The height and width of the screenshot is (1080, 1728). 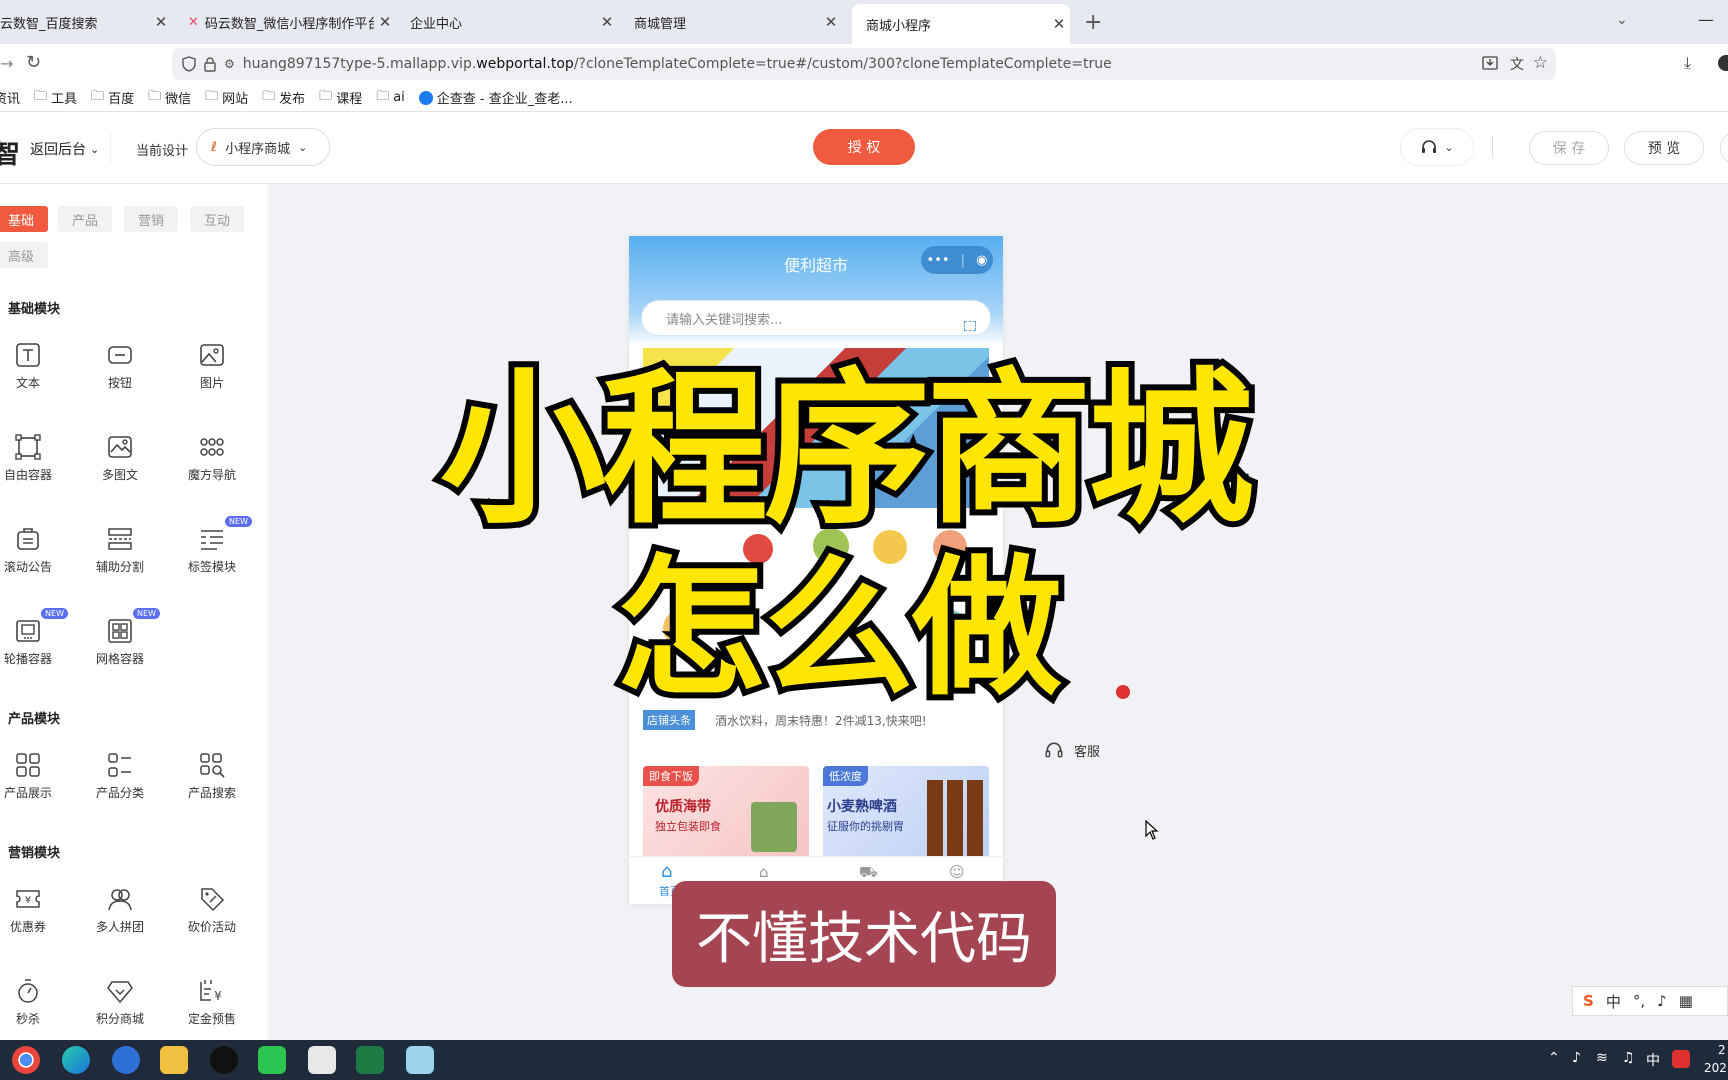 What do you see at coordinates (957, 872) in the screenshot?
I see `user-icon: ☺` at bounding box center [957, 872].